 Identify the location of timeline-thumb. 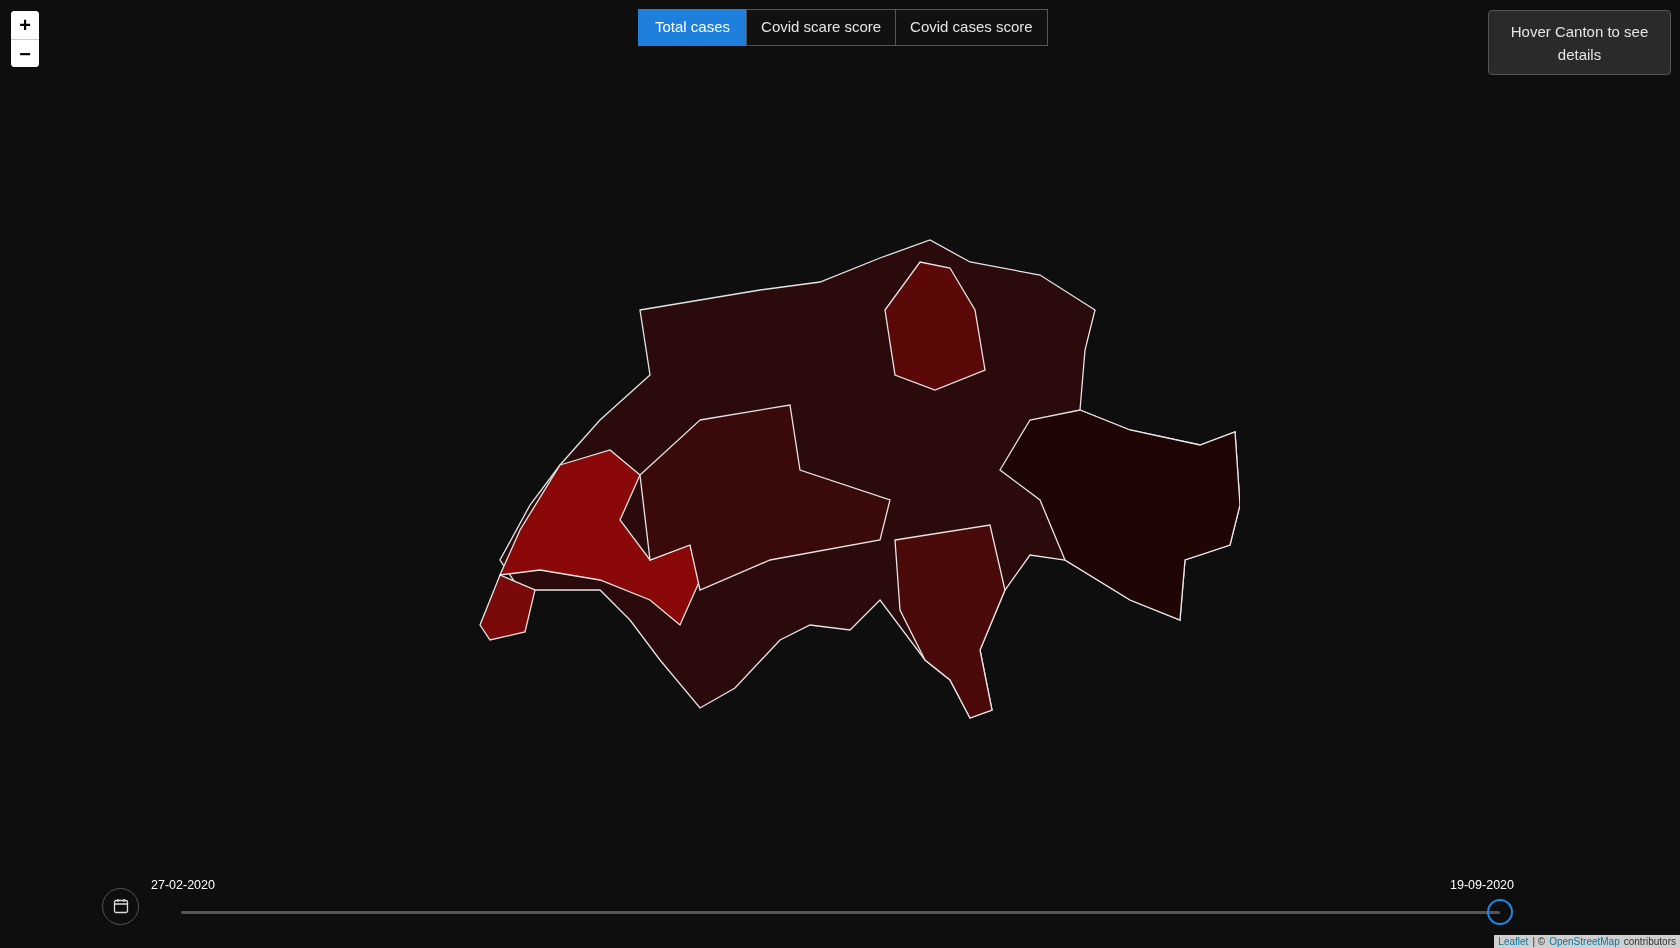
(1500, 912).